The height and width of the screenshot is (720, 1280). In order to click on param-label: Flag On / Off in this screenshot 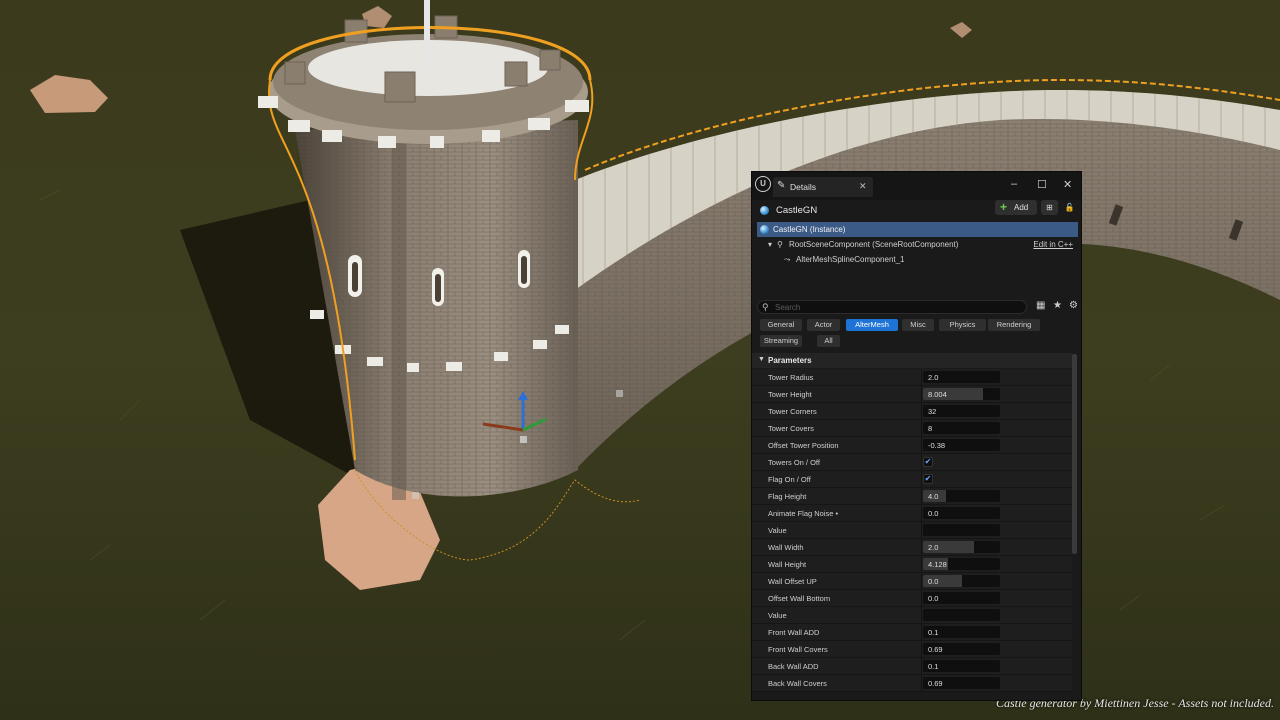, I will do `click(789, 479)`.